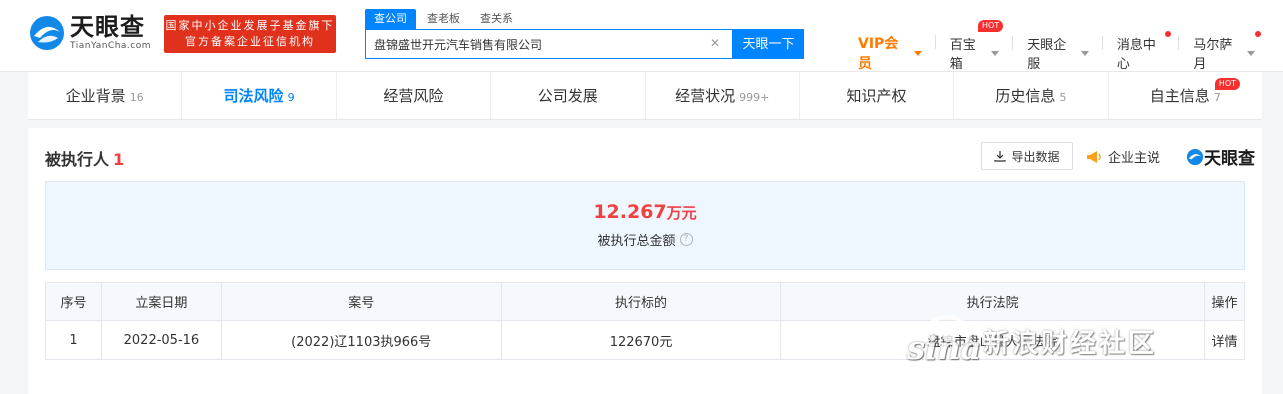 This screenshot has height=394, width=1283. I want to click on promo-badge-line2: 官方备案企业征信机构, so click(250, 41).